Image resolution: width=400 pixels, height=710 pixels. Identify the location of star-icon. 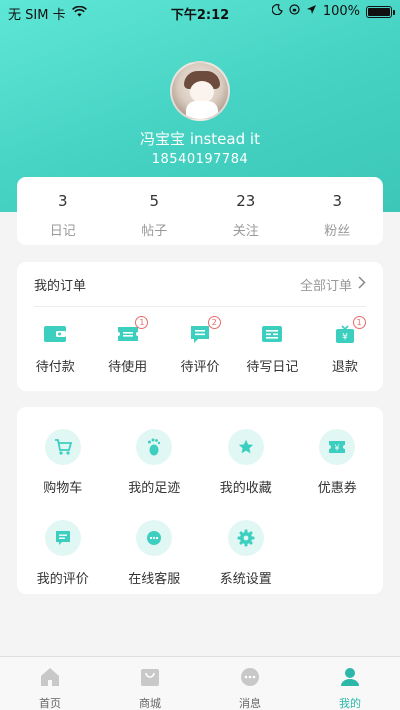
(245, 447).